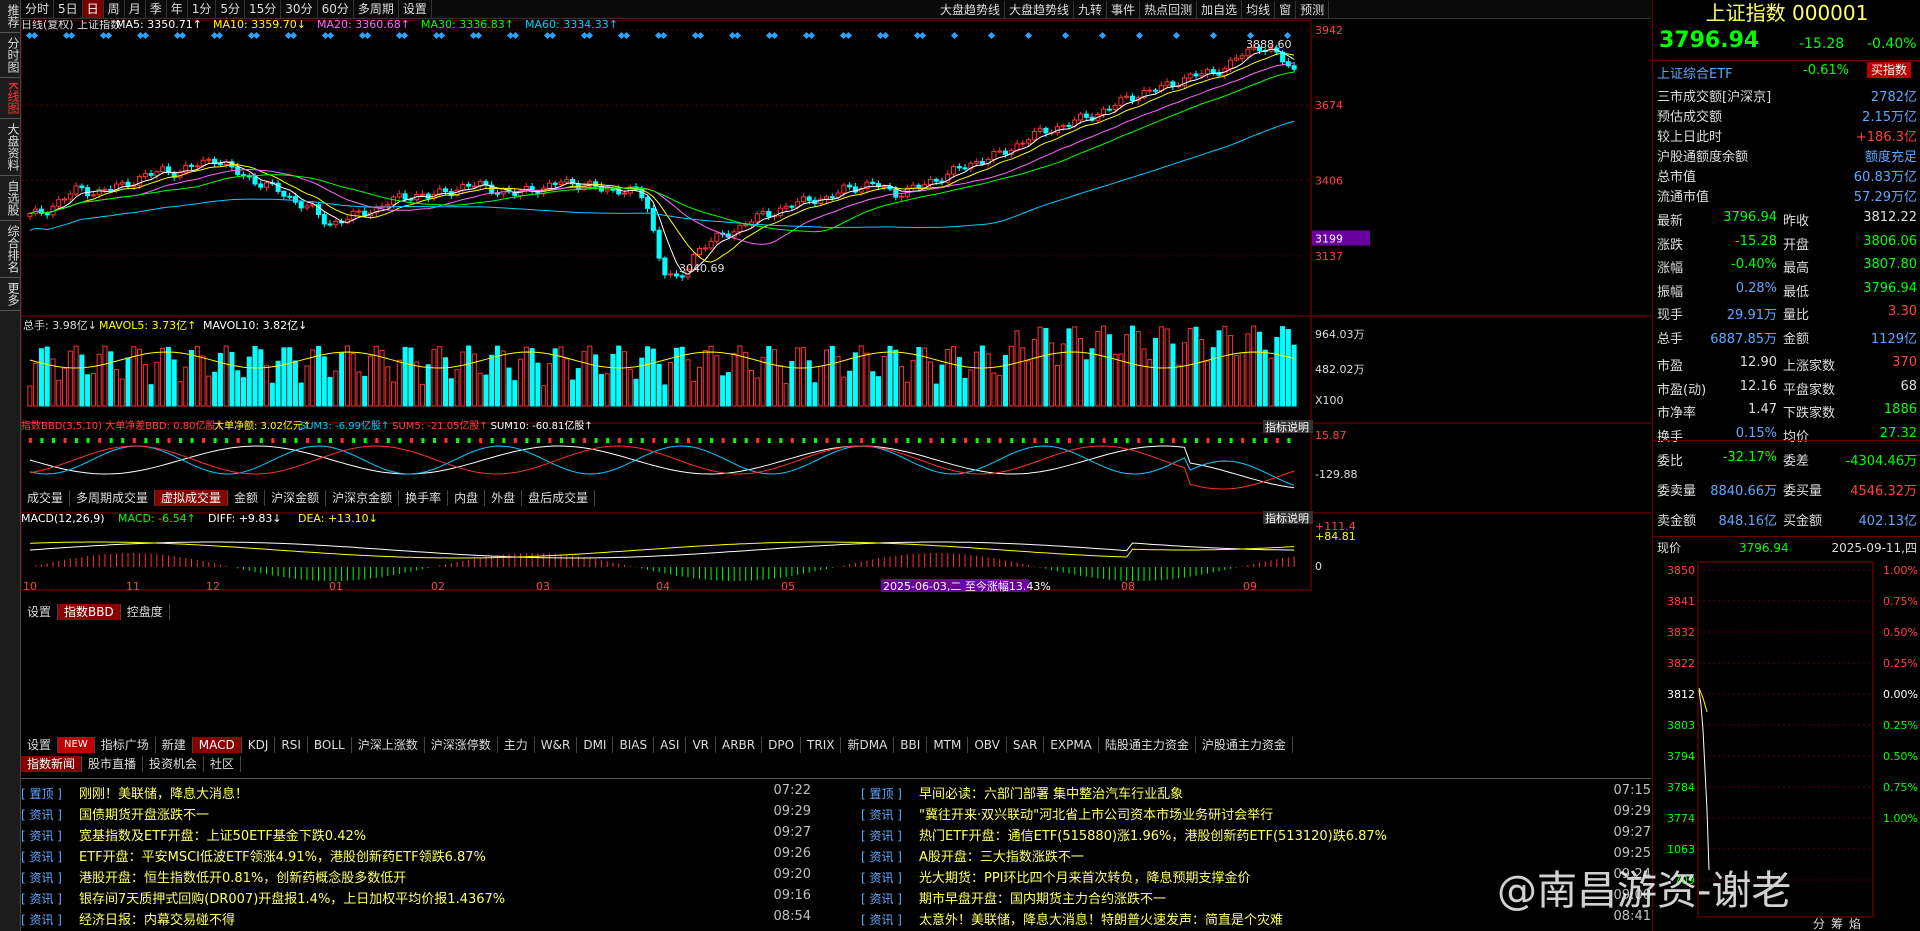 The height and width of the screenshot is (931, 1920). What do you see at coordinates (363, 498) in the screenshot?
I see `volume-tab-5: 沪深京金额` at bounding box center [363, 498].